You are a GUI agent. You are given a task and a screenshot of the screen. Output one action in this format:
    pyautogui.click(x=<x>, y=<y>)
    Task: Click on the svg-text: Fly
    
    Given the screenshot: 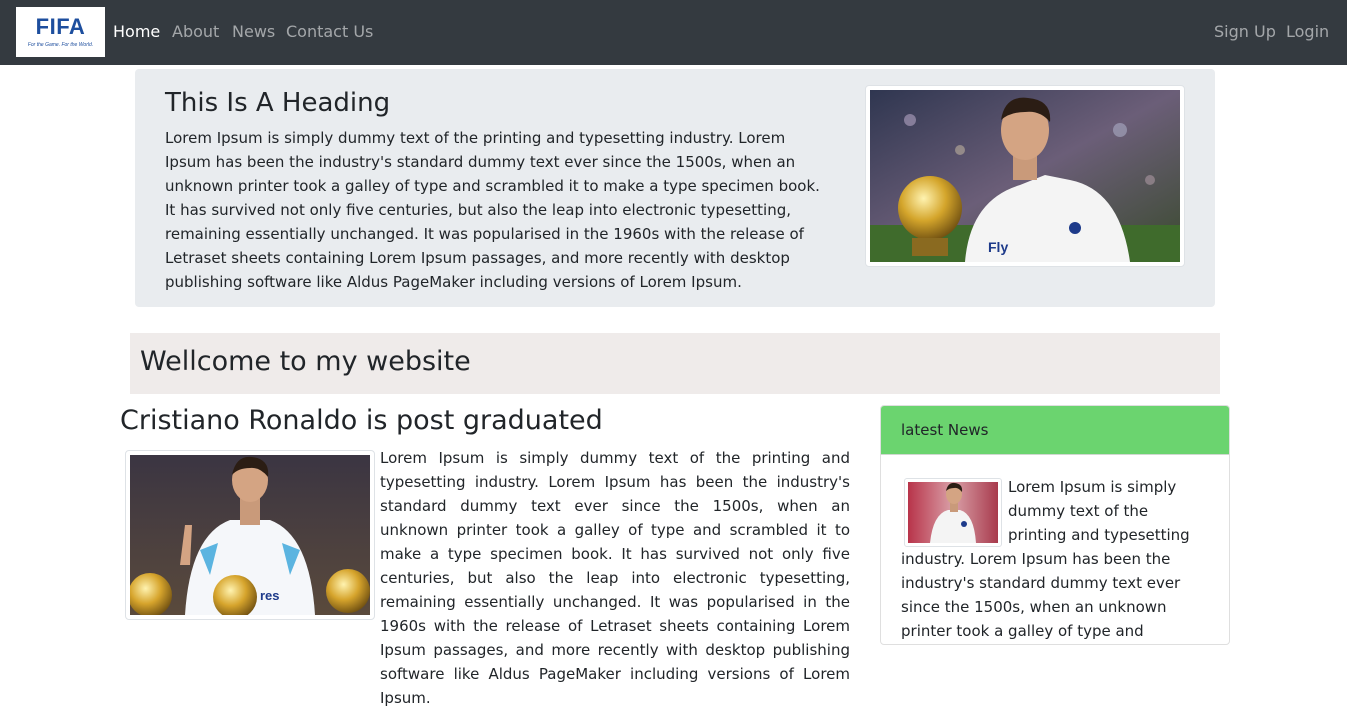 What is the action you would take?
    pyautogui.click(x=998, y=247)
    